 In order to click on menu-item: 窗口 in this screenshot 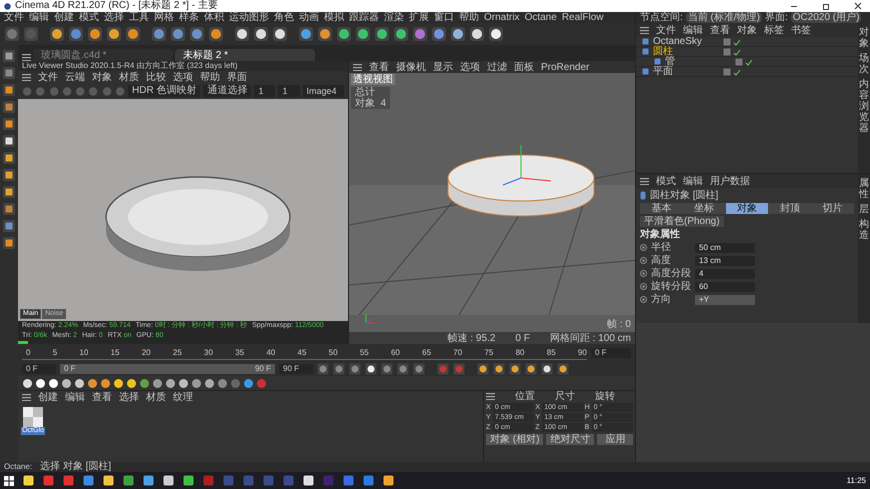, I will do `click(444, 17)`.